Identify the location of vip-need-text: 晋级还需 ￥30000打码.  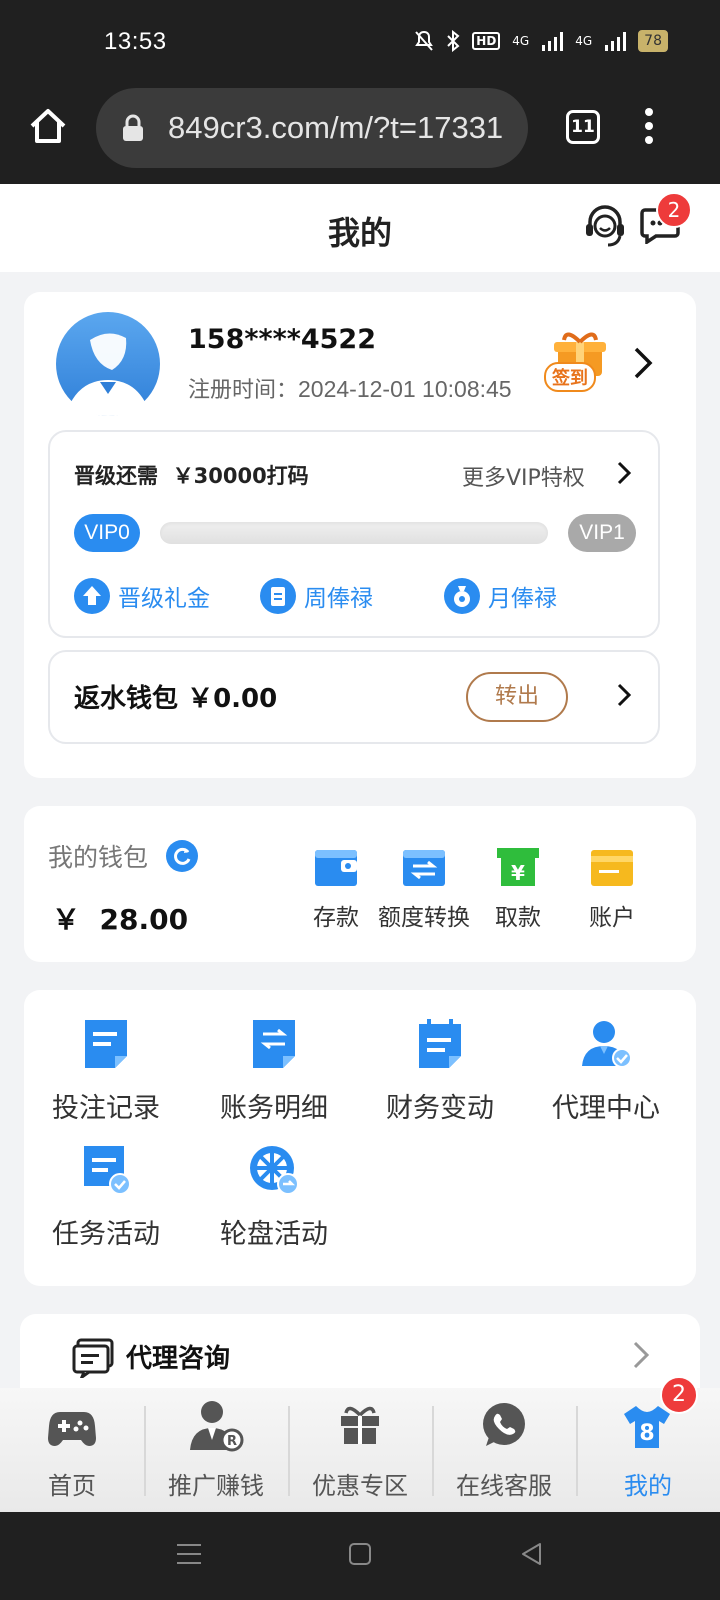
(191, 475).